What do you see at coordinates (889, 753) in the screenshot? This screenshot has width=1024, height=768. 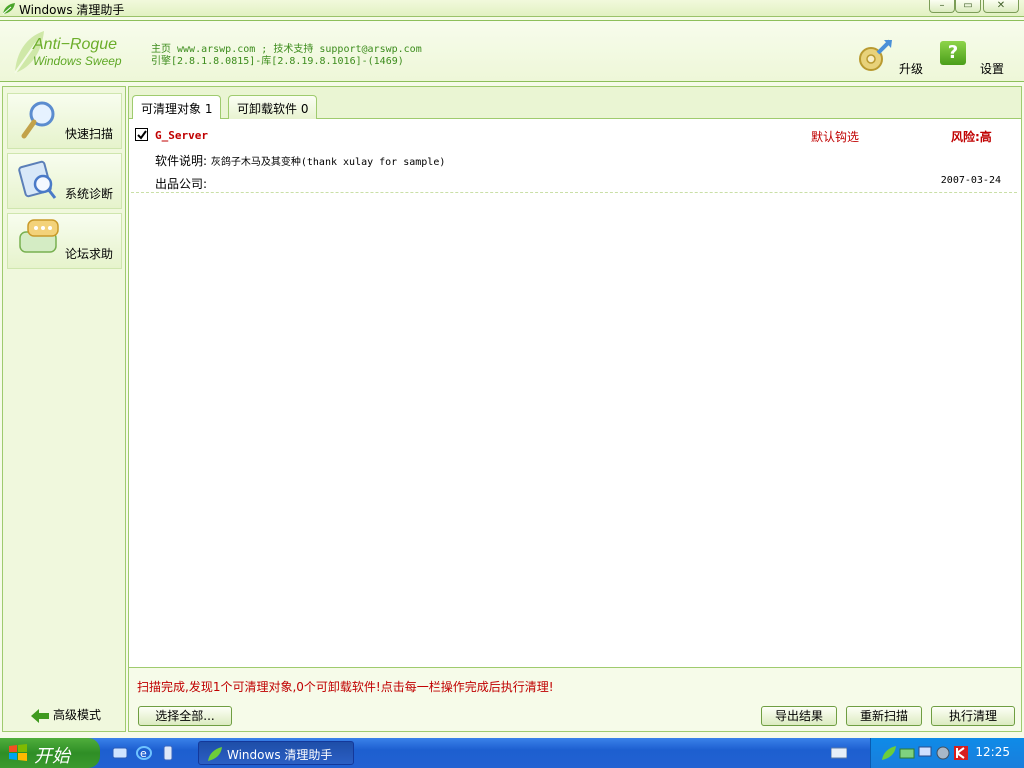 I see `cleaner-tray-icon` at bounding box center [889, 753].